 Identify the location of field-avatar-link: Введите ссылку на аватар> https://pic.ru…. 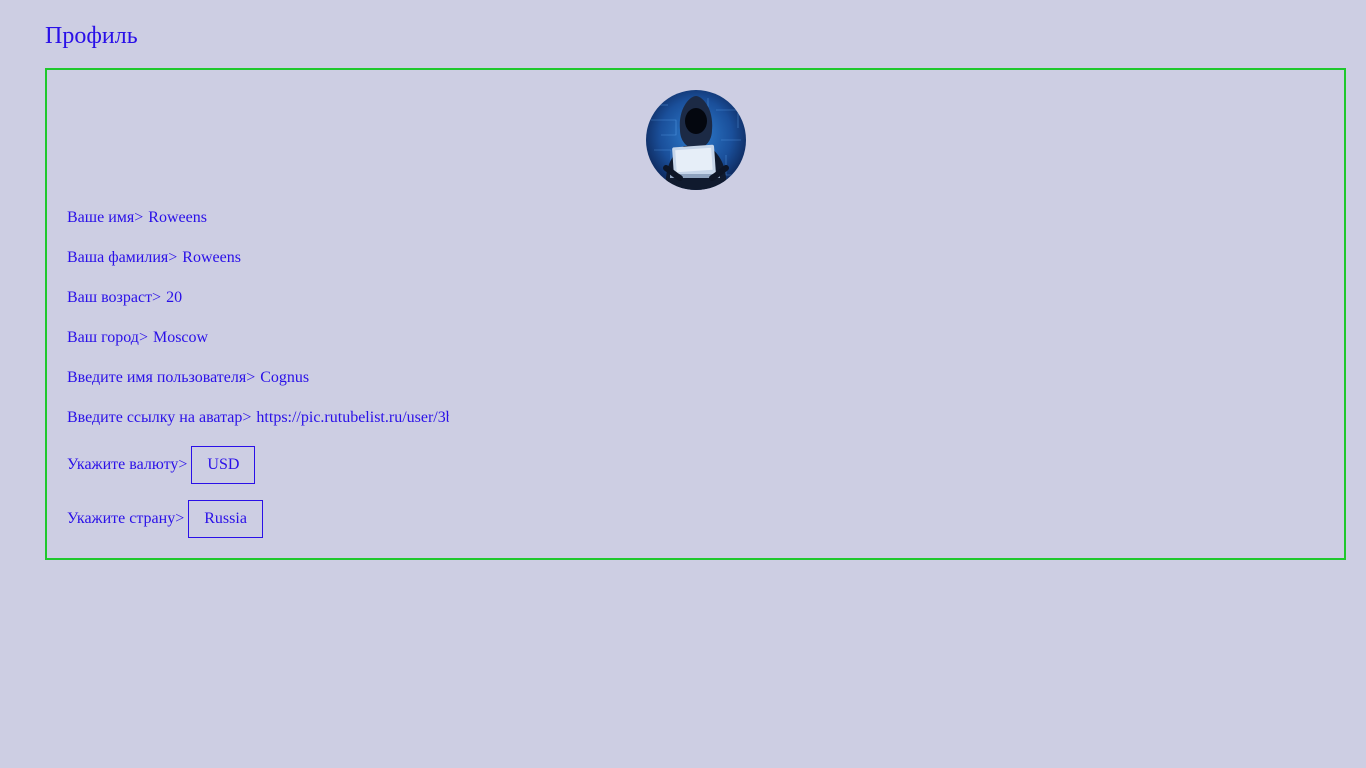
(258, 418).